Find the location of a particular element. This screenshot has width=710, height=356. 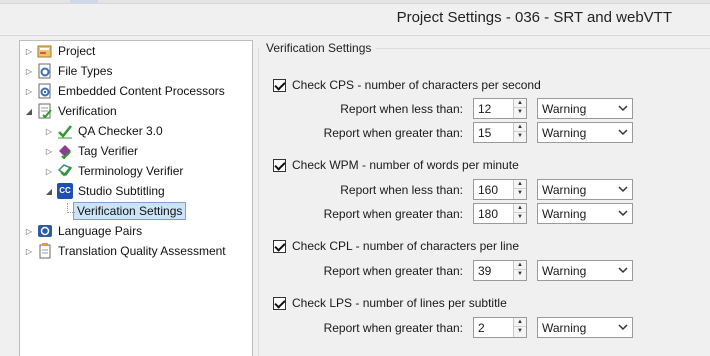

stepper-value: 39 is located at coordinates (485, 271).